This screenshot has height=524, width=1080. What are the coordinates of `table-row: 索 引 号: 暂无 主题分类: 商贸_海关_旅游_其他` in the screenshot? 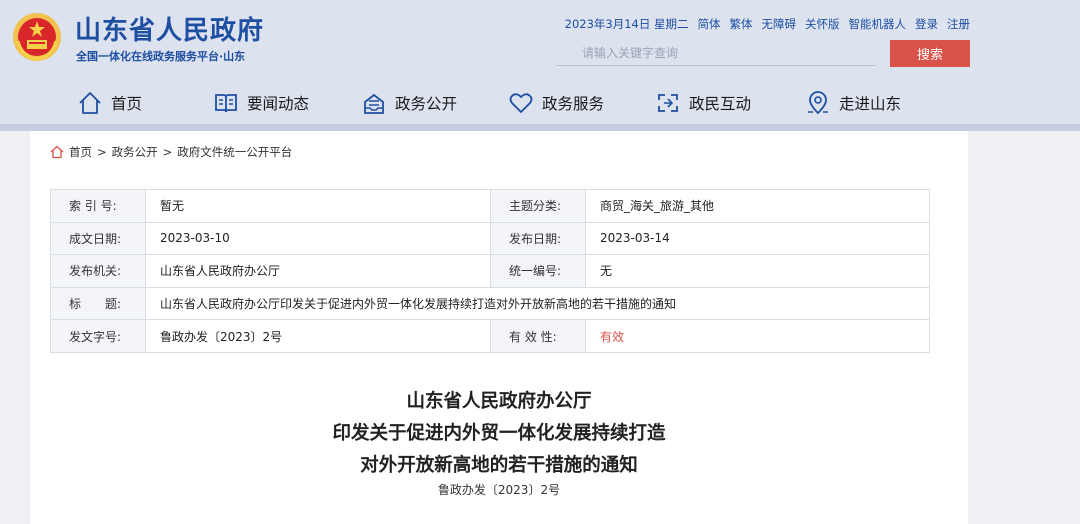 It's located at (490, 206).